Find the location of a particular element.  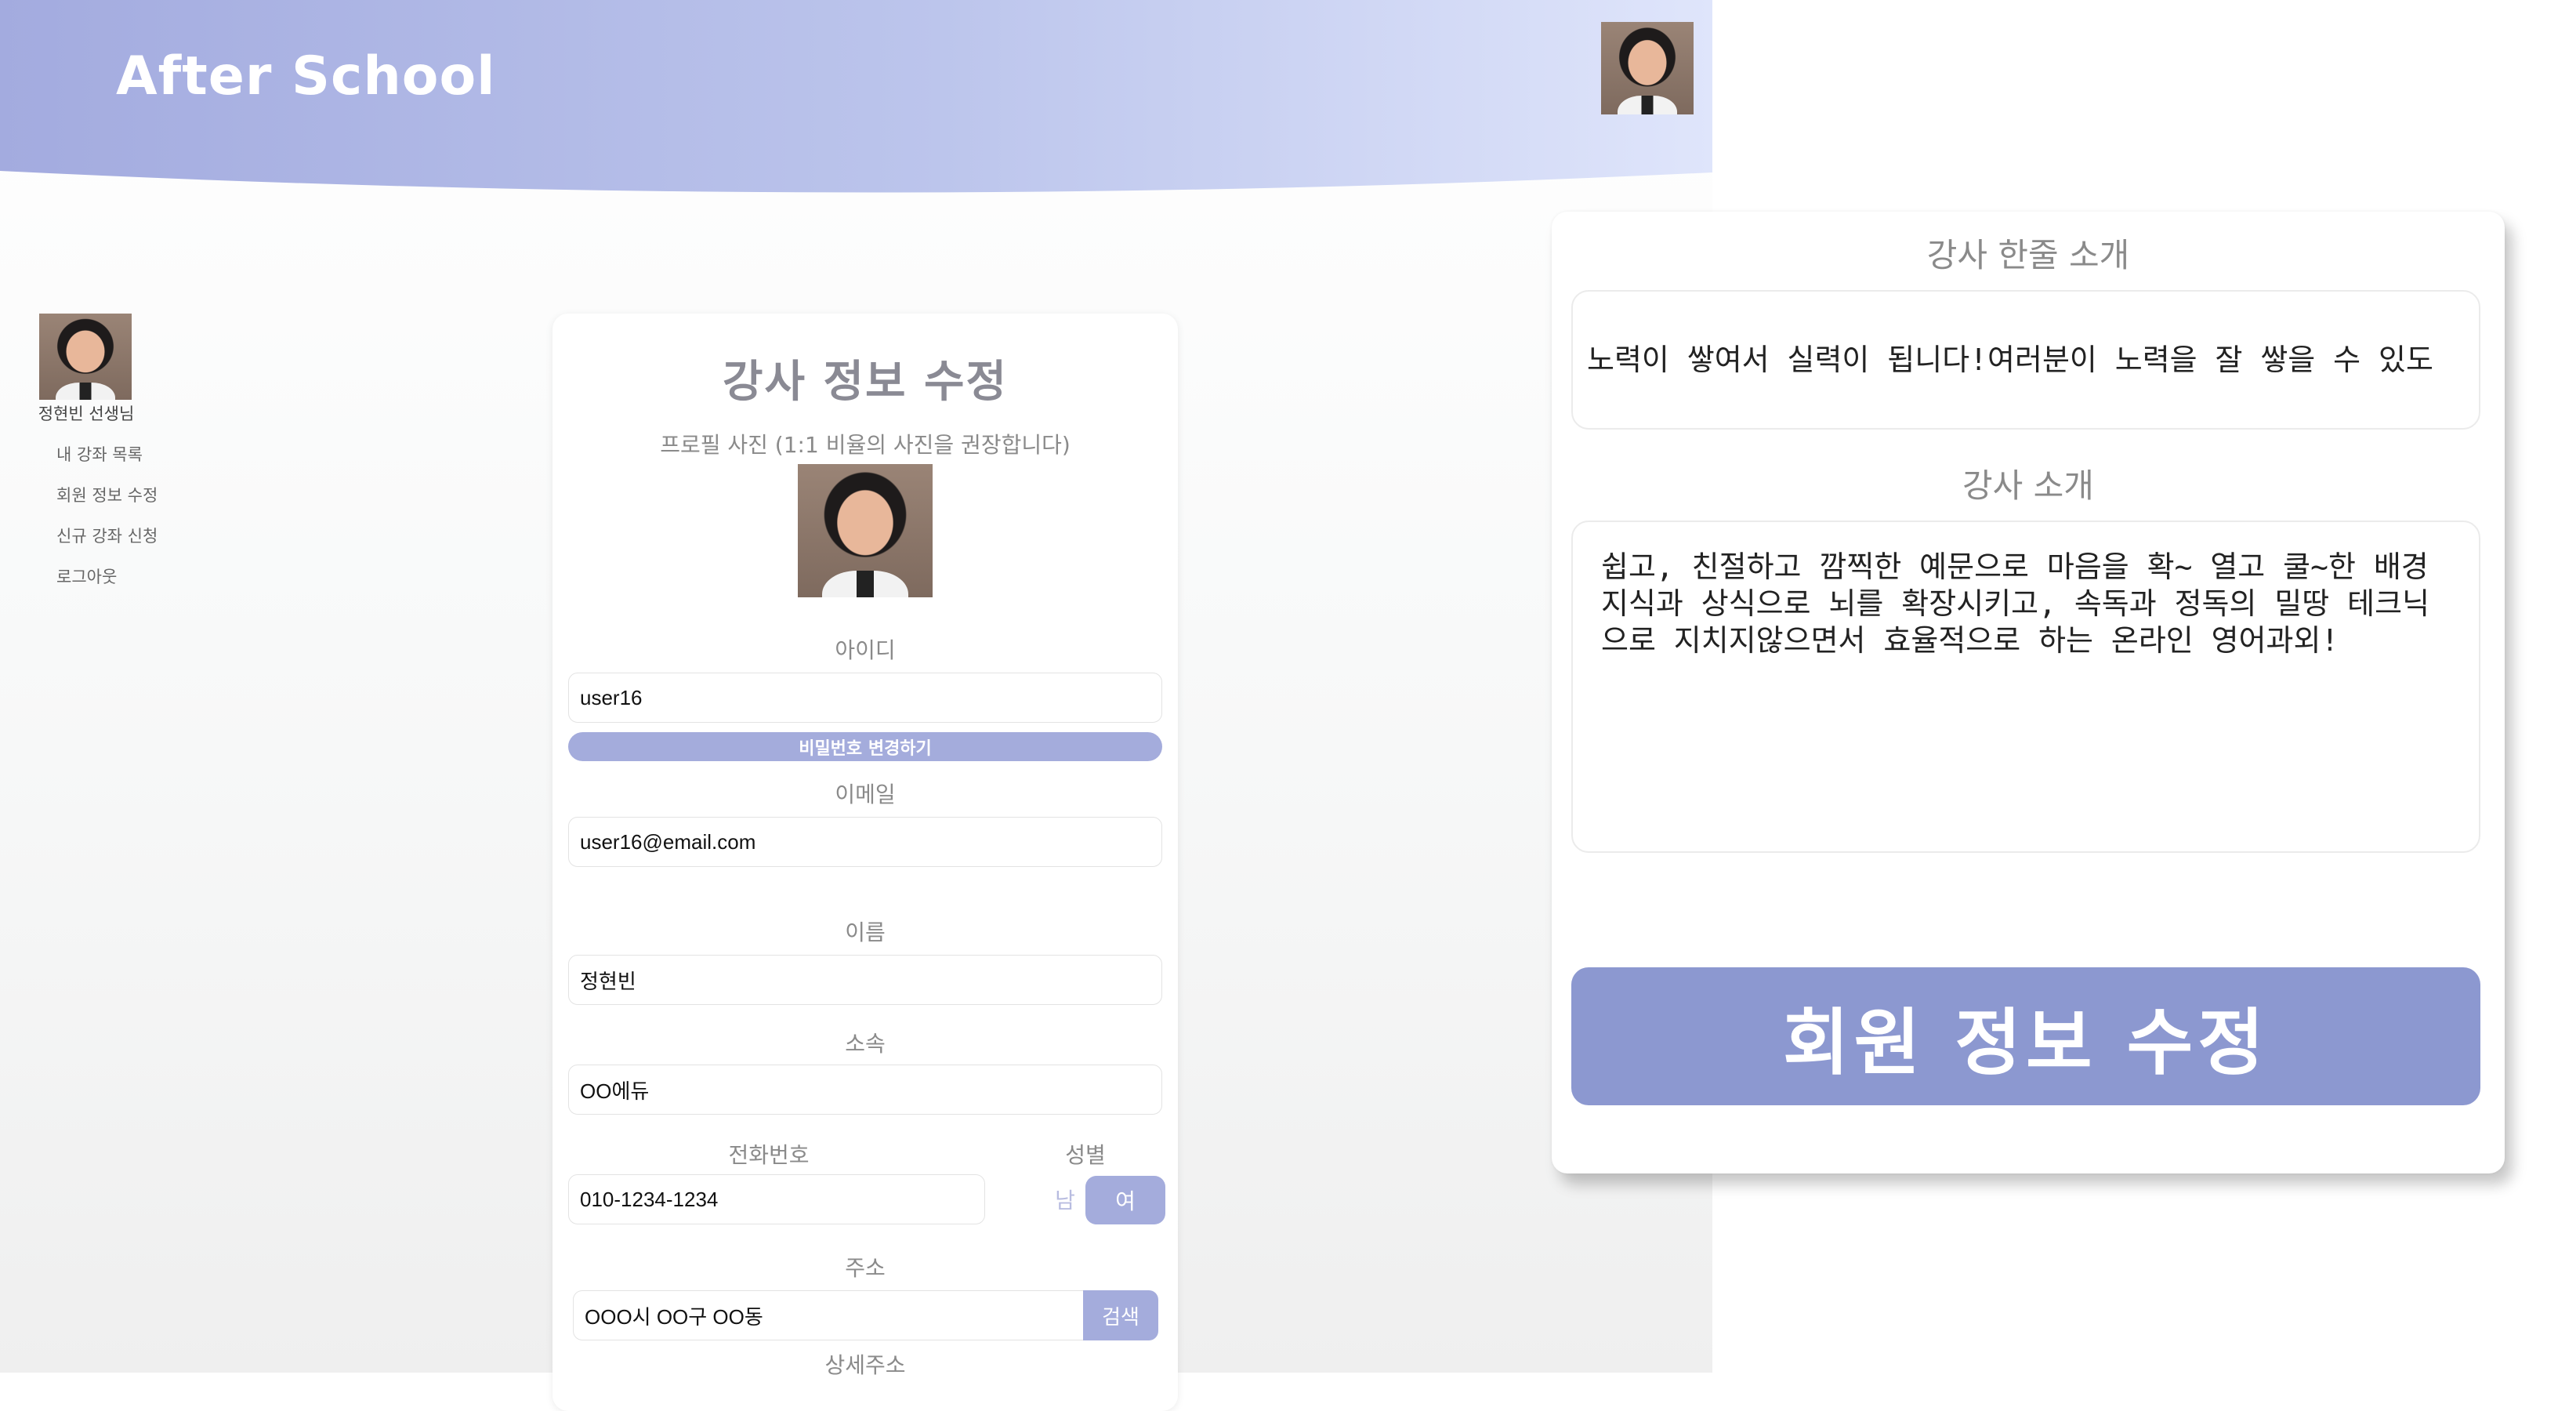

name-input is located at coordinates (865, 980).